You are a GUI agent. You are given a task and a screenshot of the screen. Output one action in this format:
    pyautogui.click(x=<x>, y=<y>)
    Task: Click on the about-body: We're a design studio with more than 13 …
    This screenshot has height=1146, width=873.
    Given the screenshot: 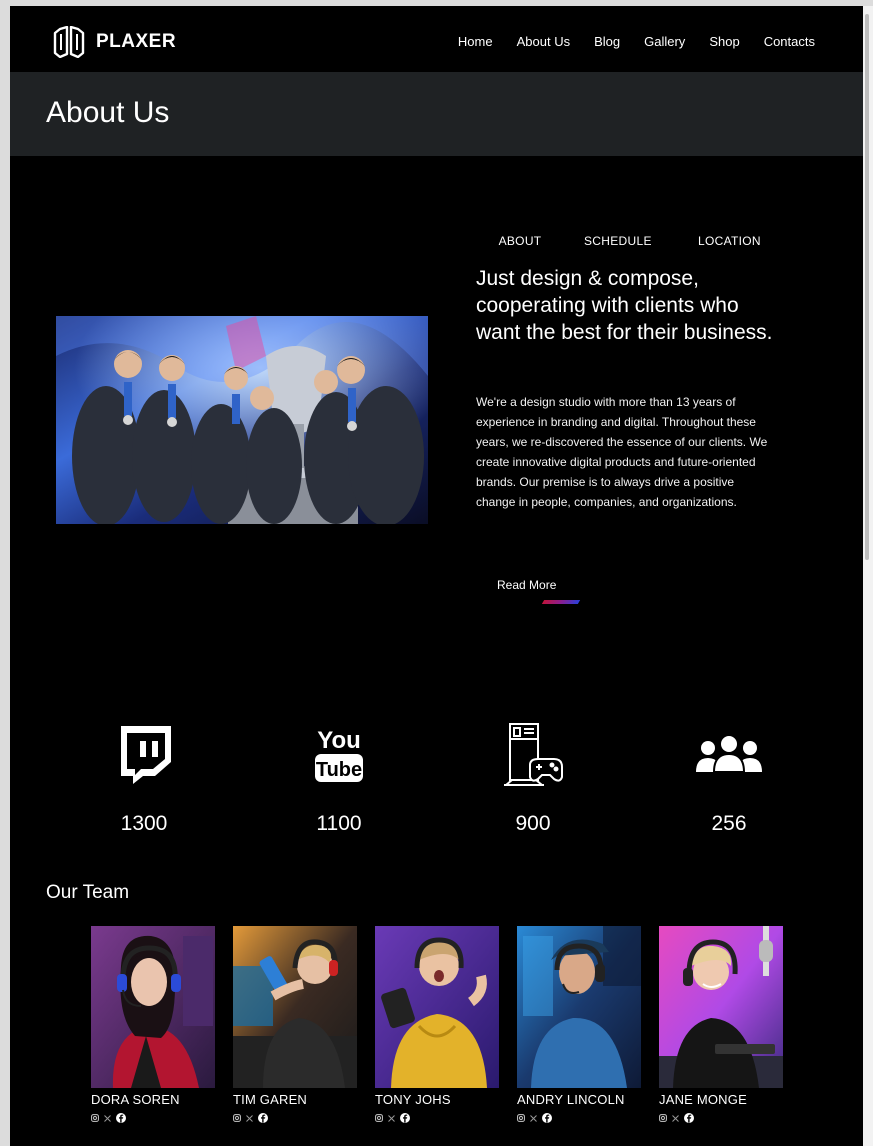 What is the action you would take?
    pyautogui.click(x=622, y=452)
    